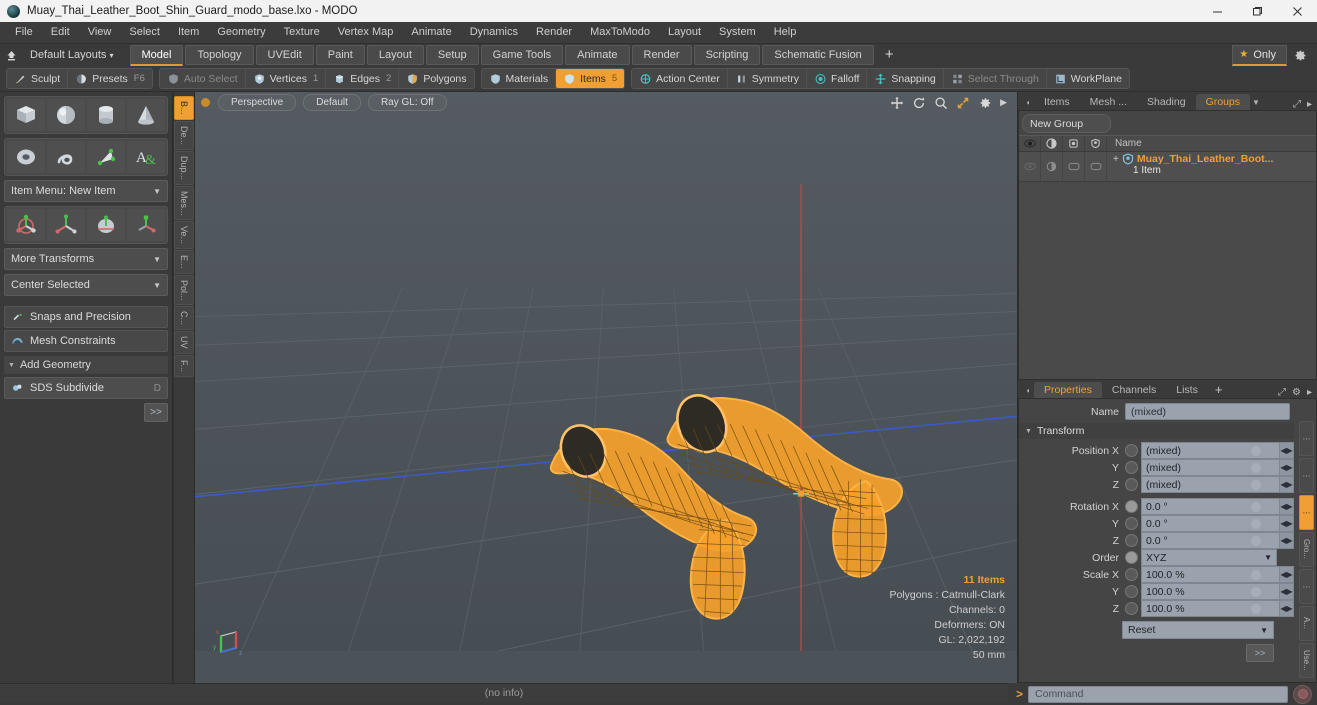  I want to click on close-button, so click(1297, 11).